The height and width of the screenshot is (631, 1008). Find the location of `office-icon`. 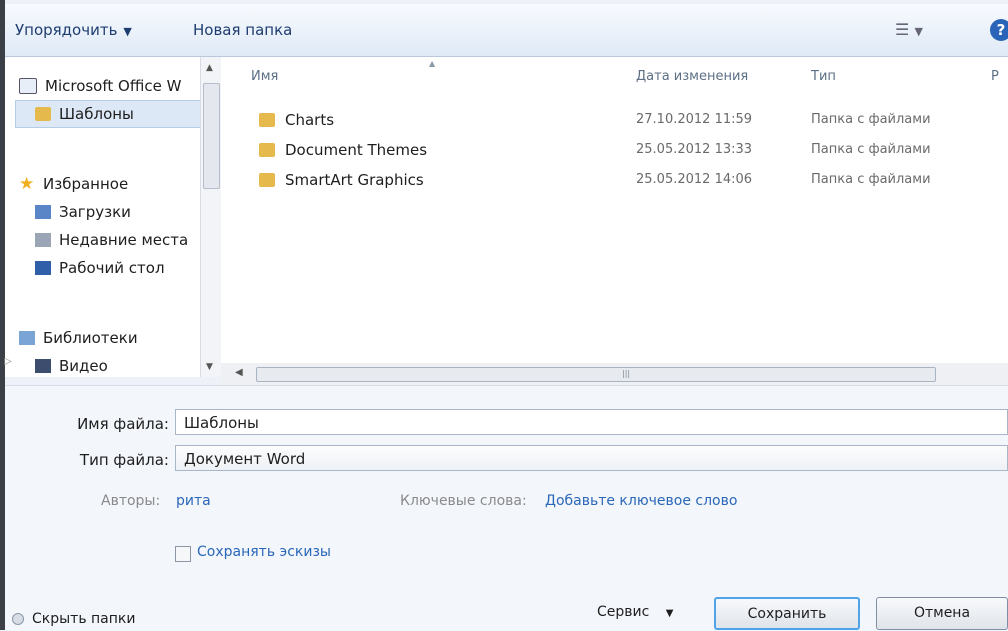

office-icon is located at coordinates (28, 86).